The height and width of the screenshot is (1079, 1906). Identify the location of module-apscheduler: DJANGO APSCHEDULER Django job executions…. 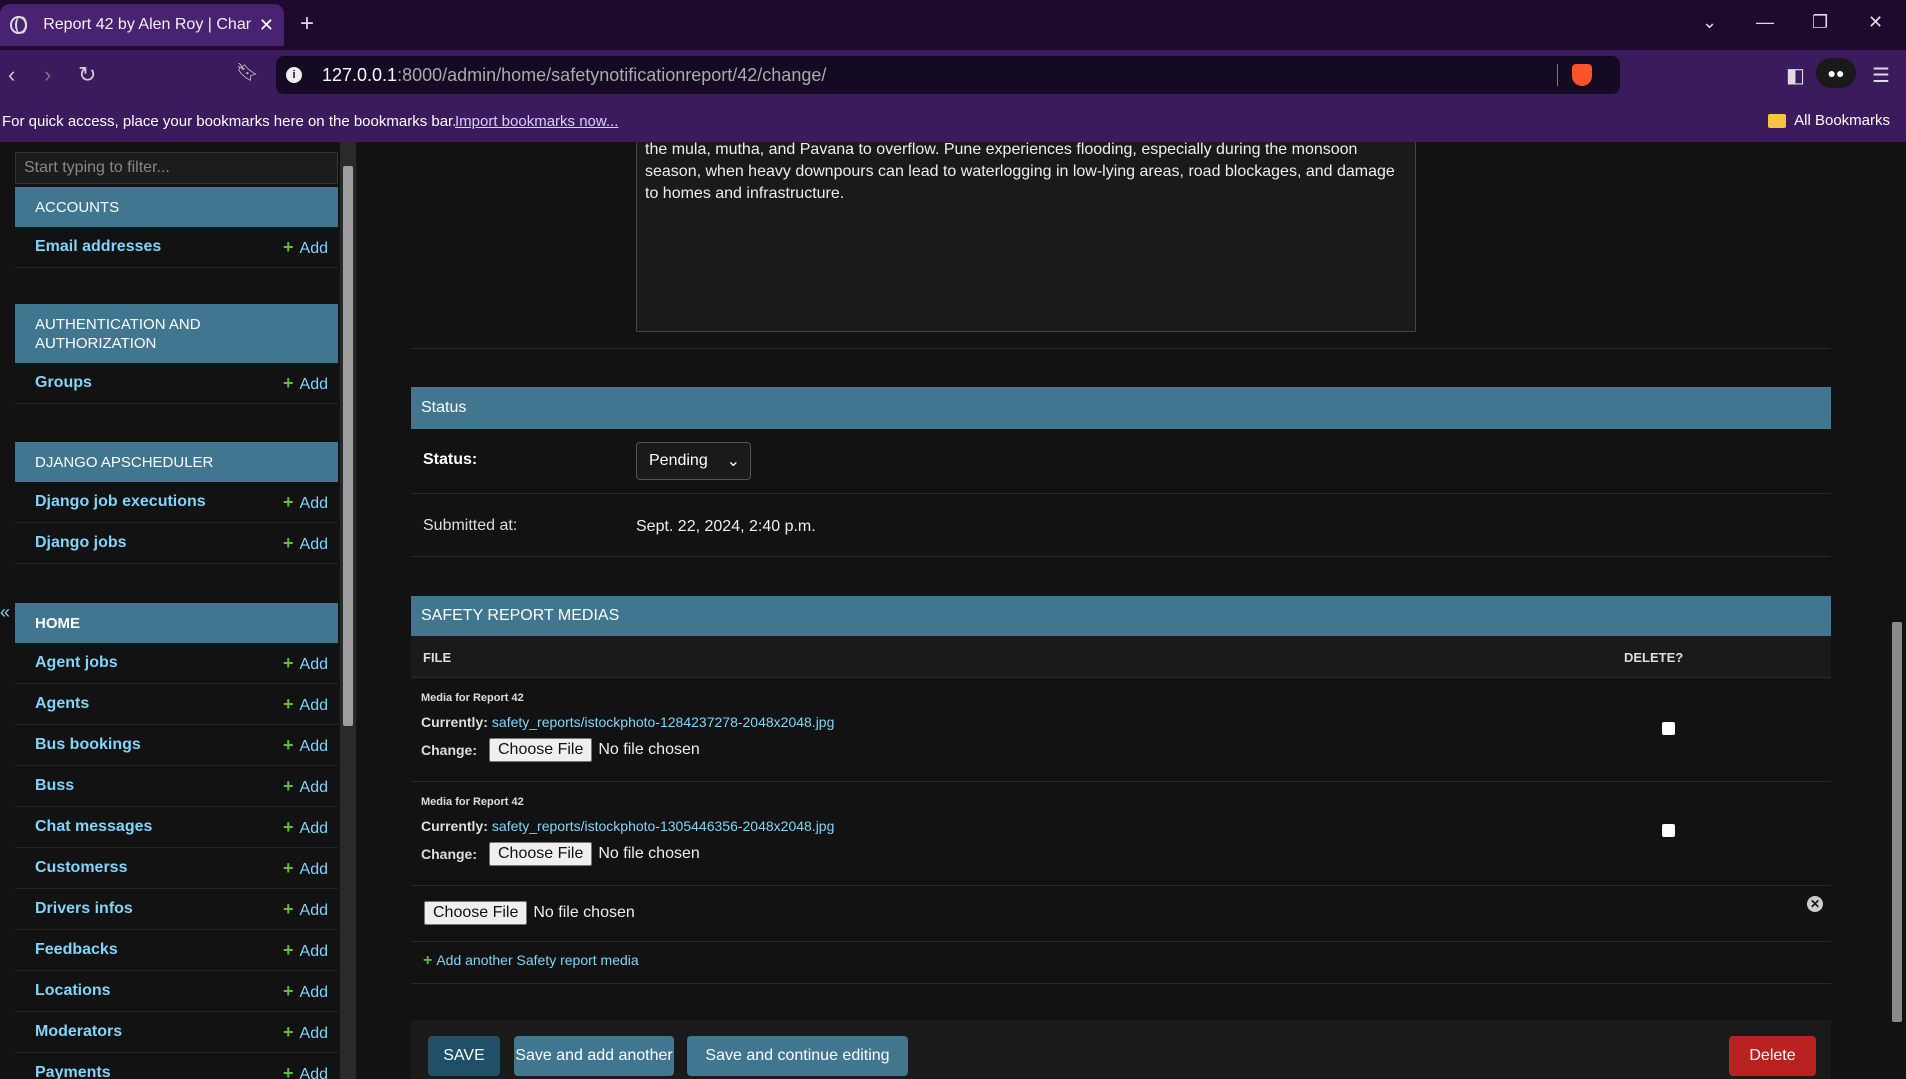
(176, 503).